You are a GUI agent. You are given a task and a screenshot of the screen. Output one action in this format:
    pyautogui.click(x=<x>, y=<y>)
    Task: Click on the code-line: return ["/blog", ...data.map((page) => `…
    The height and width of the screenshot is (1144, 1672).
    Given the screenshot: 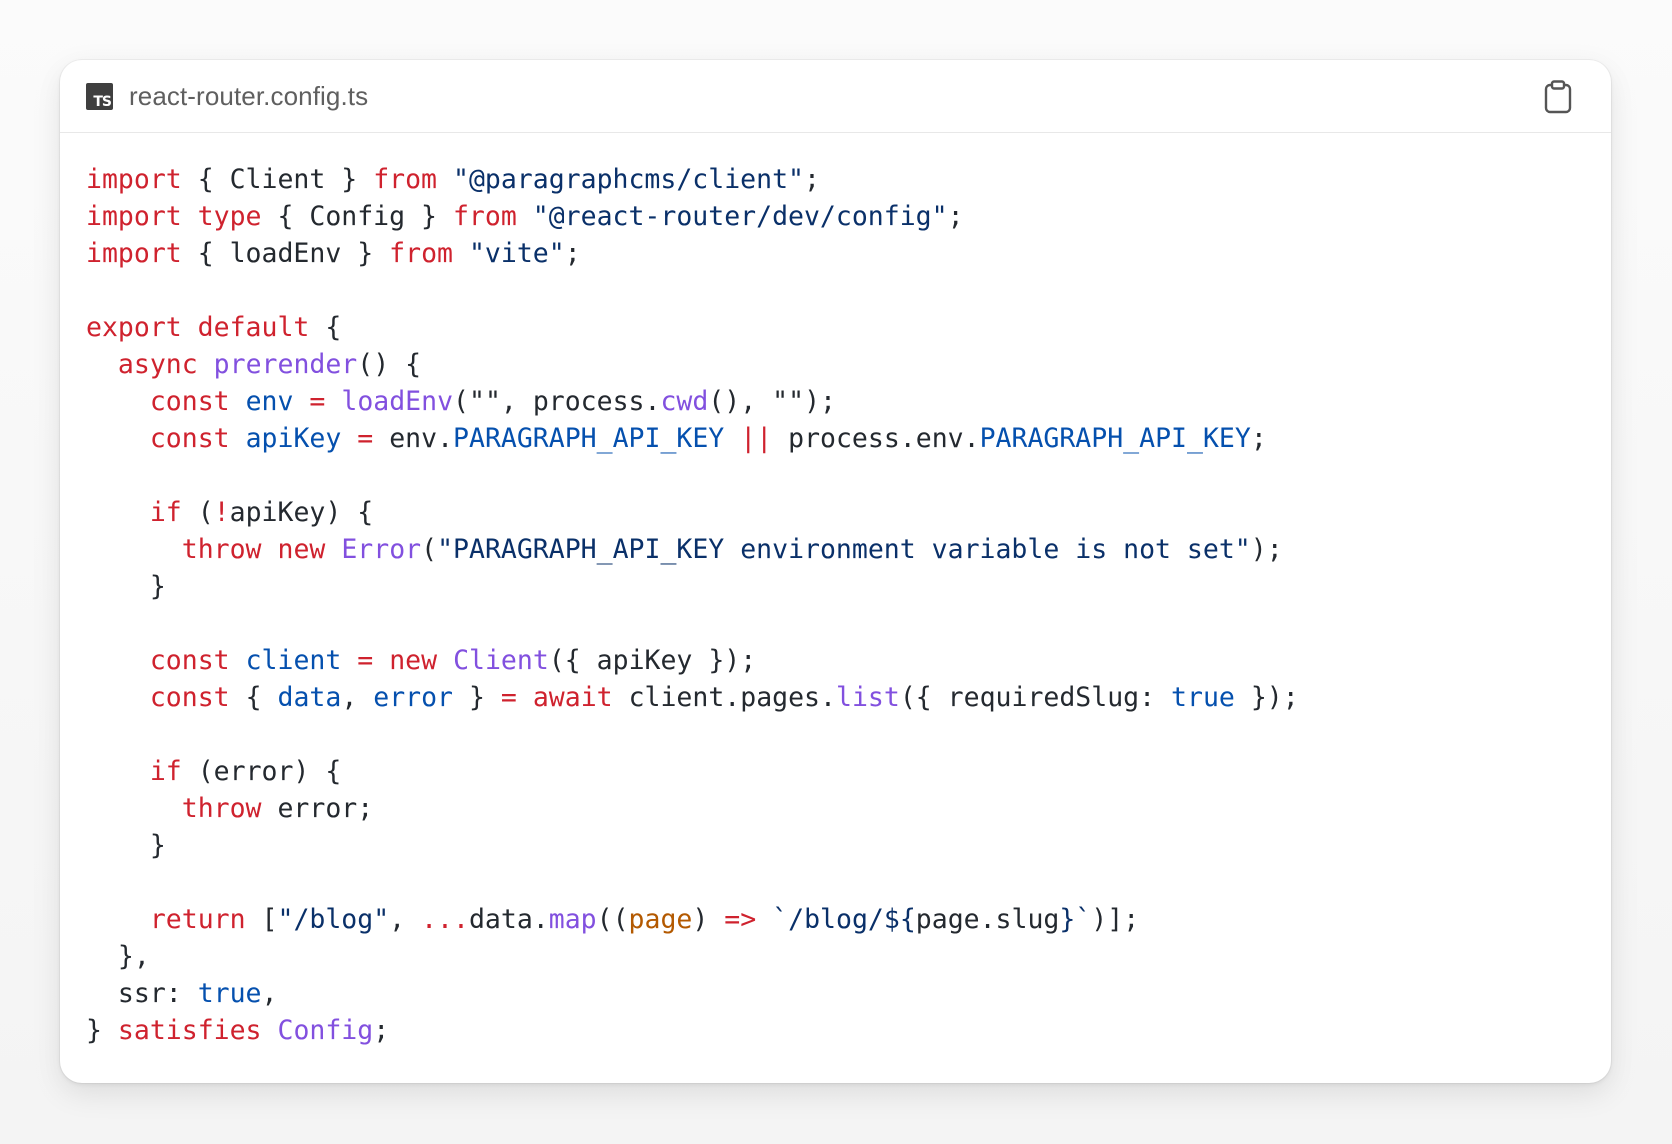 What is the action you would take?
    pyautogui.click(x=848, y=919)
    